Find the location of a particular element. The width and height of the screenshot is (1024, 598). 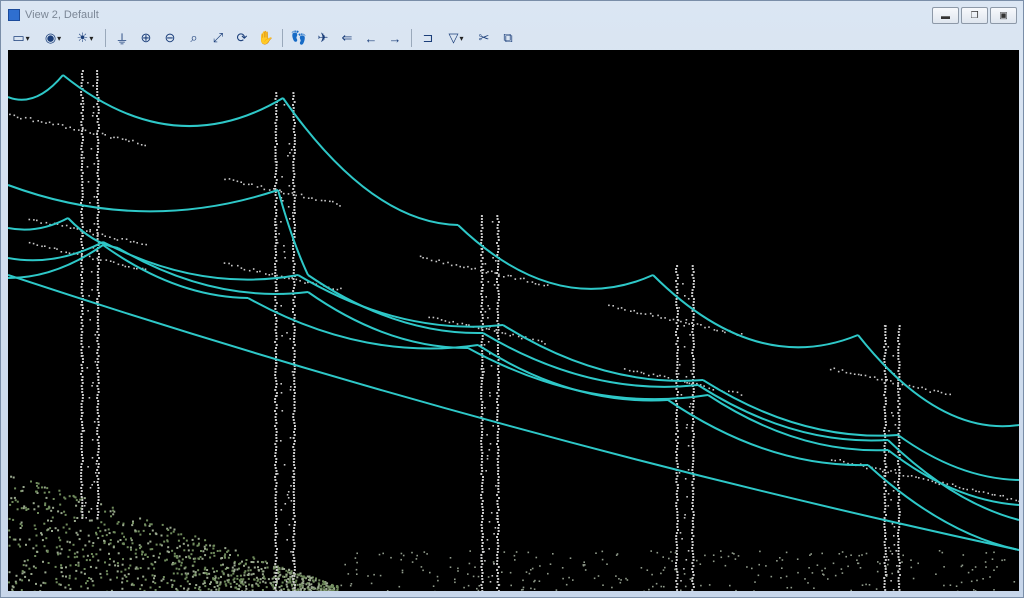

view-attributes-button: ▭ is located at coordinates (21, 38).